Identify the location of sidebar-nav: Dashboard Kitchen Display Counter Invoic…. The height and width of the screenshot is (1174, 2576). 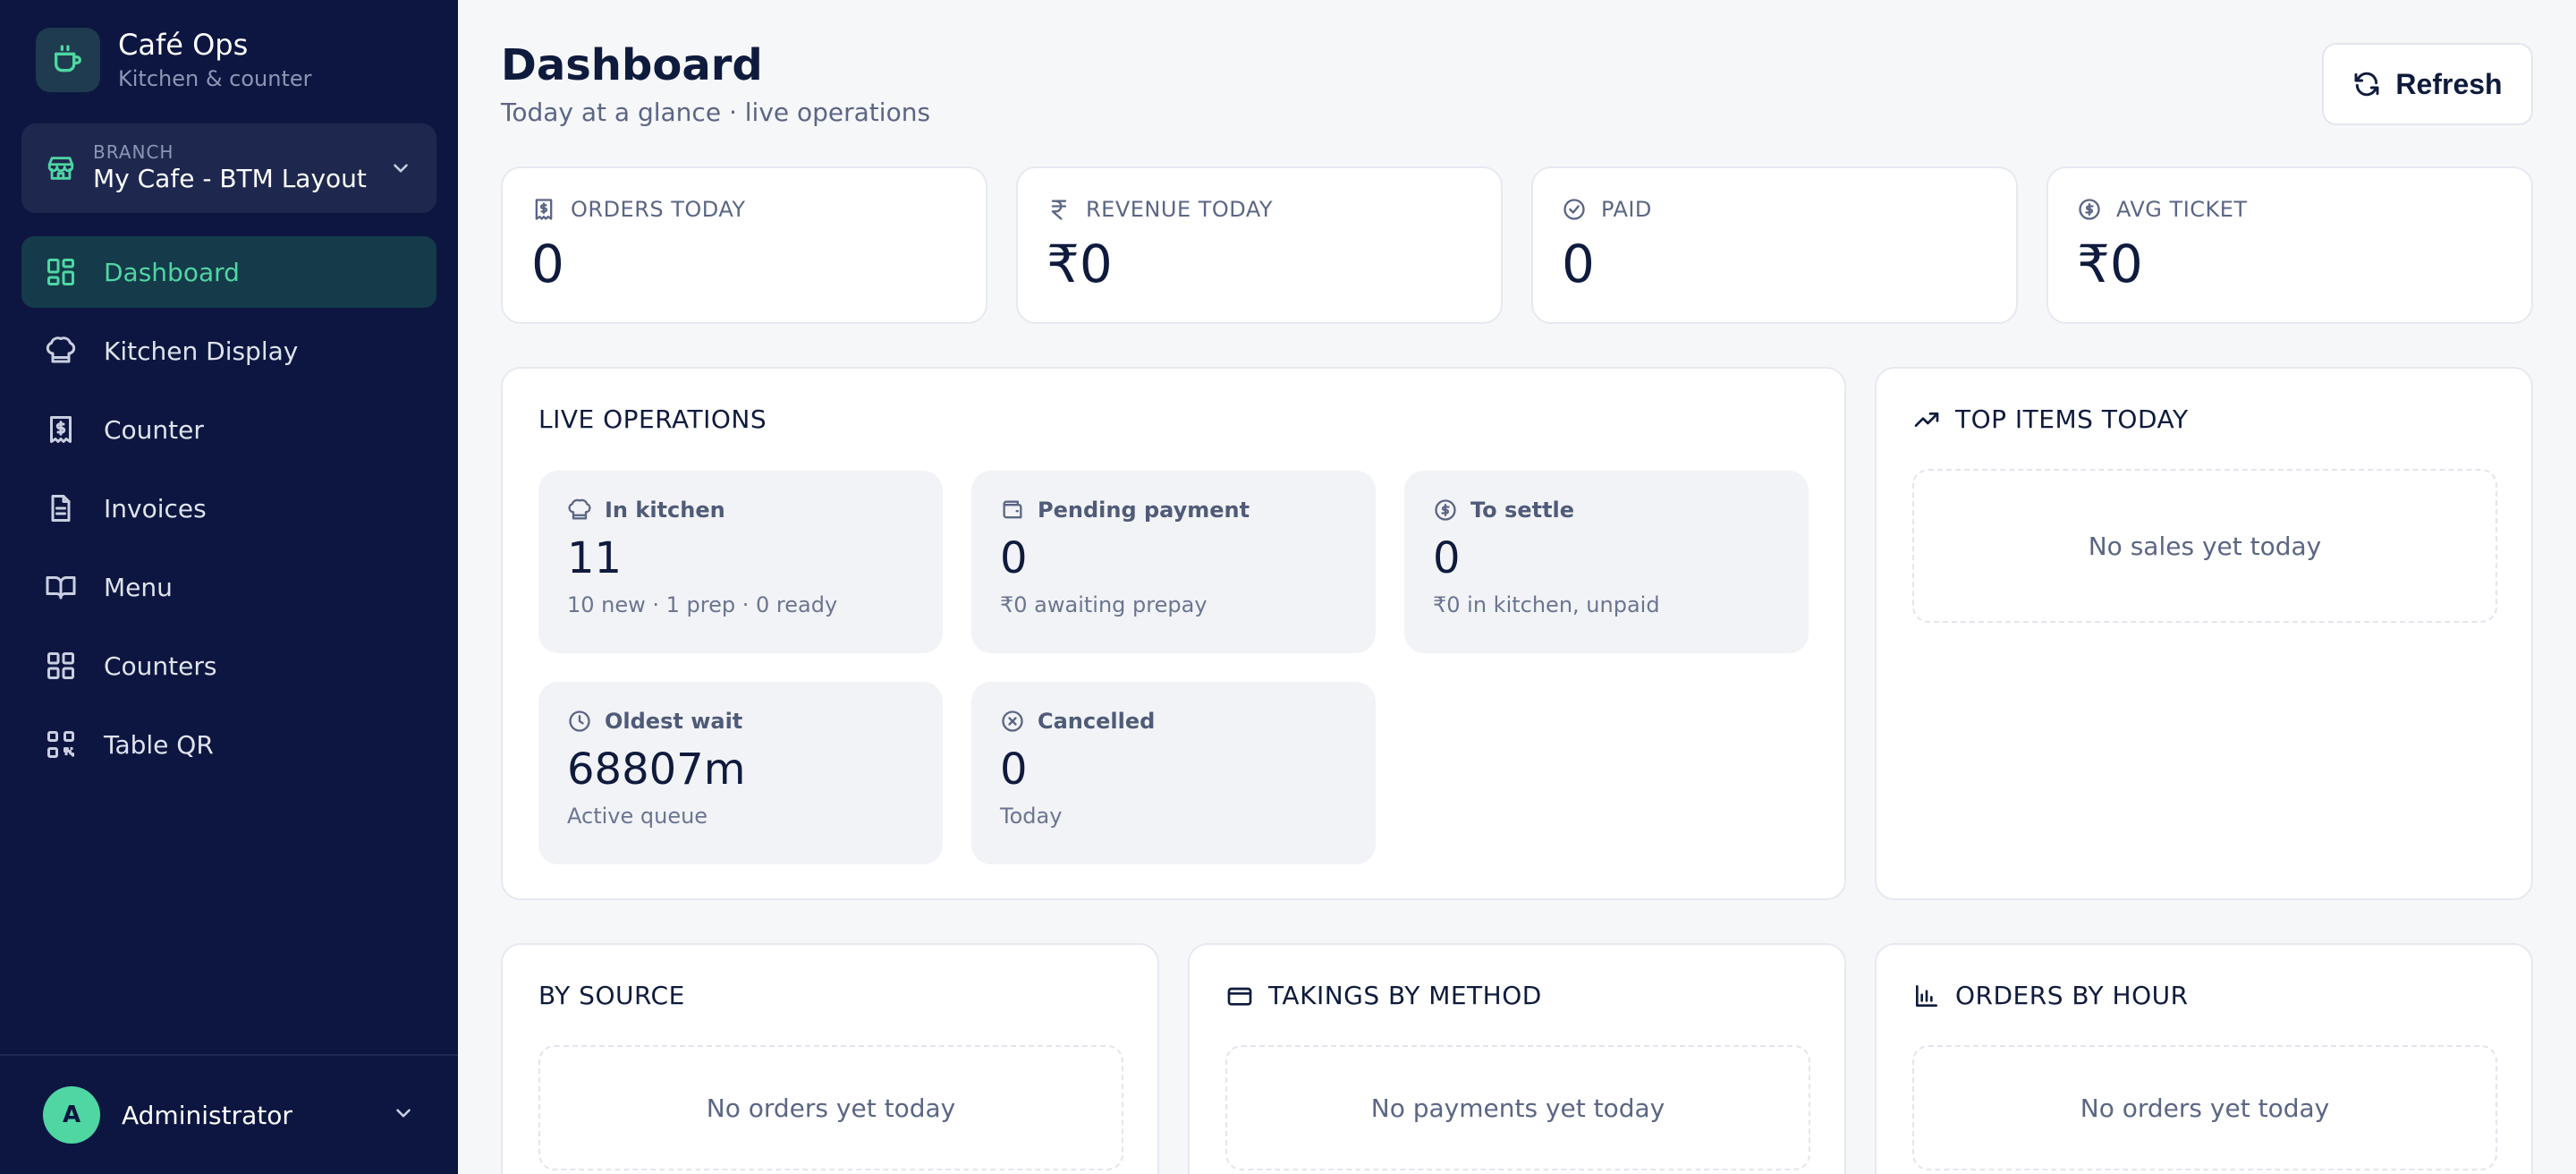
(228, 511).